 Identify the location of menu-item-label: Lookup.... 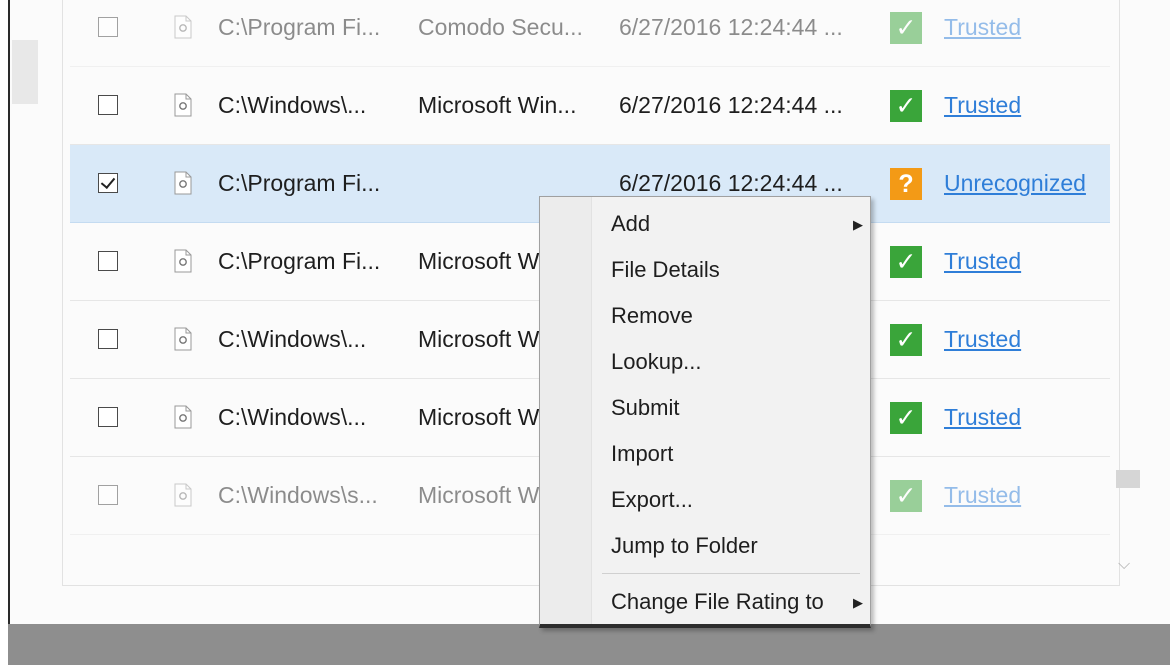
(656, 361).